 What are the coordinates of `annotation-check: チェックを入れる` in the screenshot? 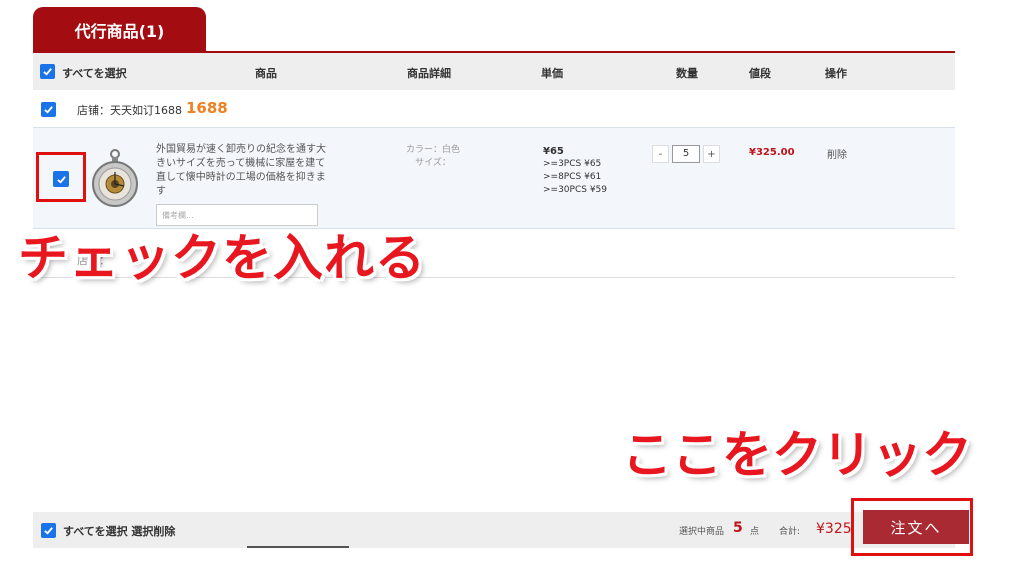 It's located at (222, 258).